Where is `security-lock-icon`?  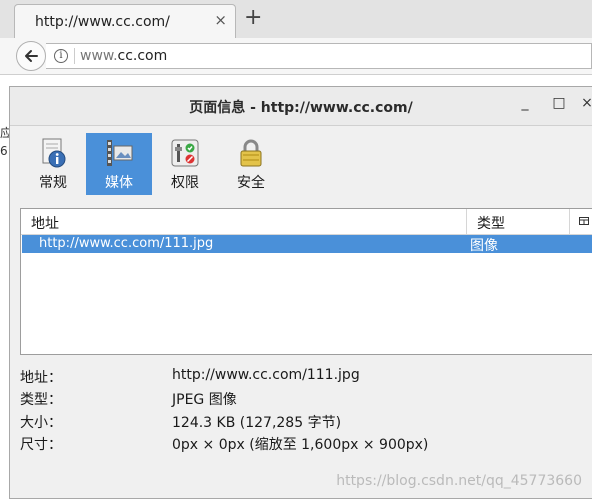
security-lock-icon is located at coordinates (251, 153).